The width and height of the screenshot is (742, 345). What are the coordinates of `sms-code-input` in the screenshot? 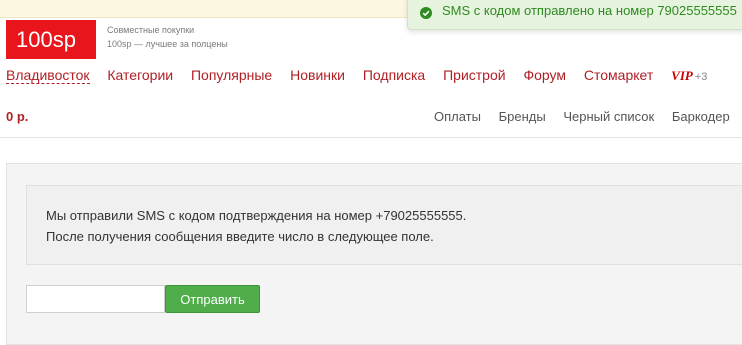 It's located at (95, 299).